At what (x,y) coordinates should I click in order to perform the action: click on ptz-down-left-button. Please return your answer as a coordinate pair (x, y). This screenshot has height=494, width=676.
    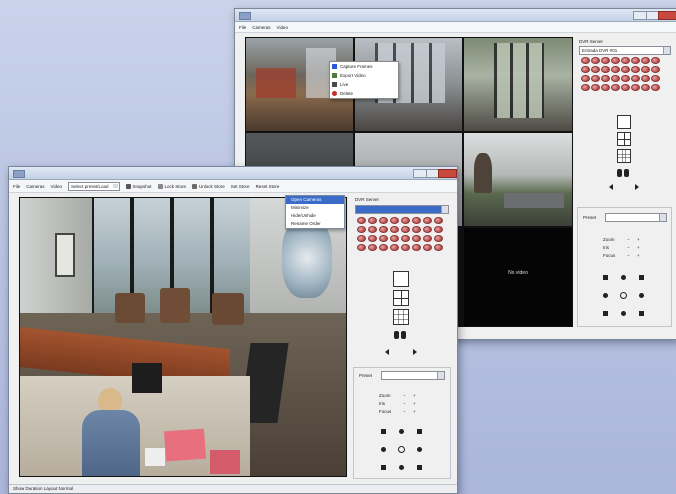
    Looking at the image, I should click on (383, 467).